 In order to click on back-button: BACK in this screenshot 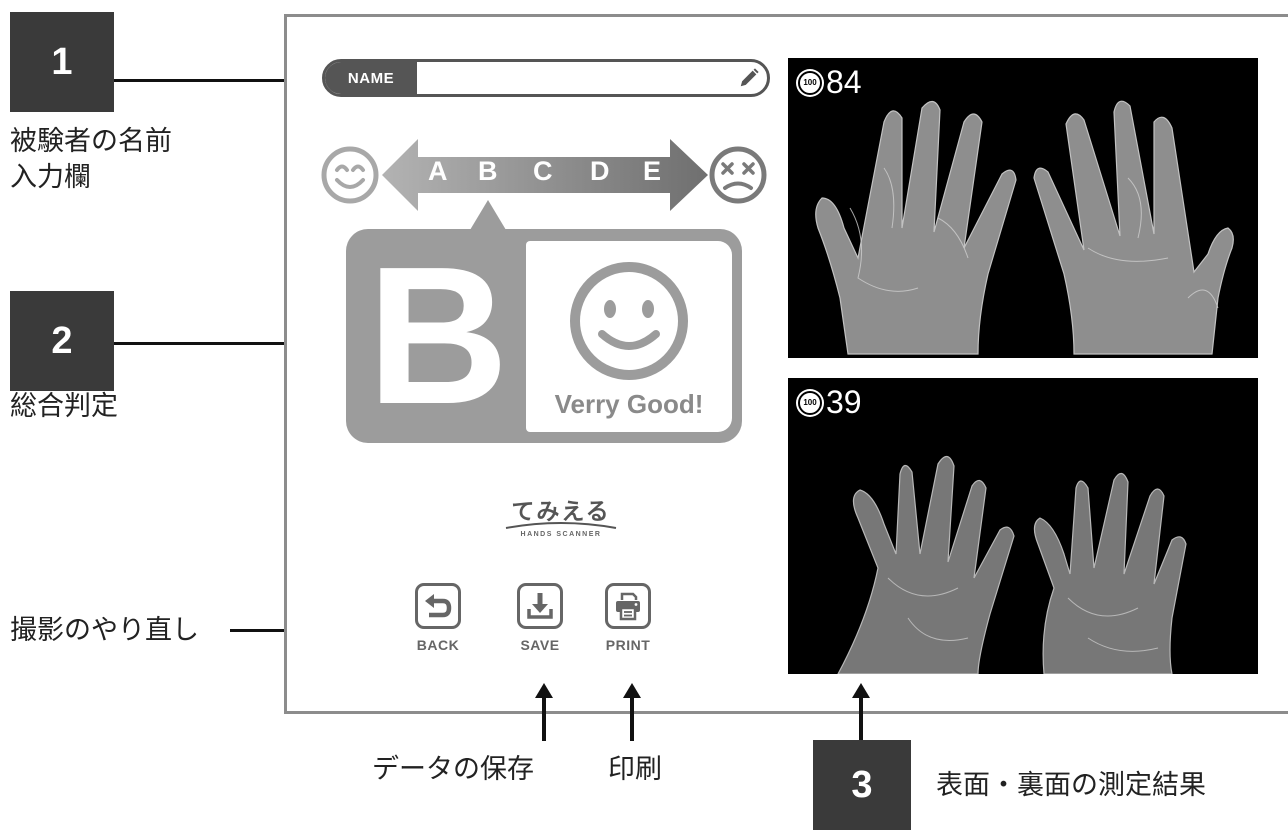, I will do `click(438, 618)`.